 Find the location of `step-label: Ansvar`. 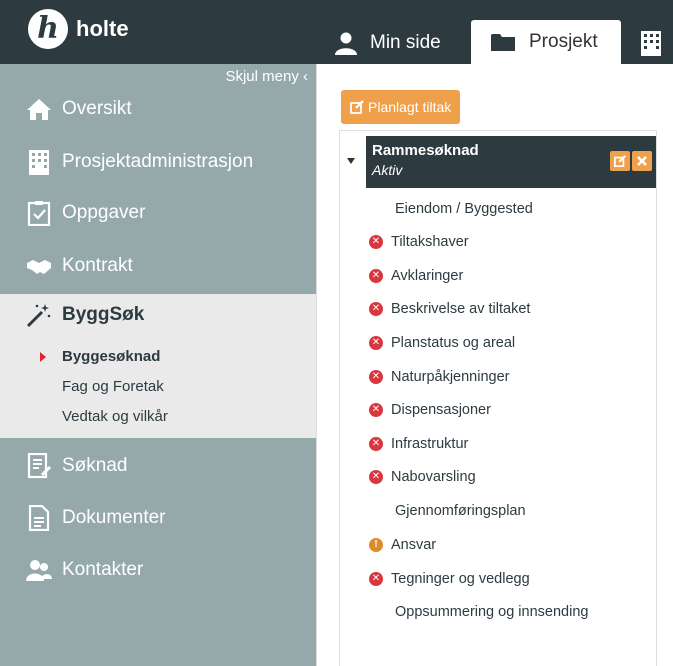

step-label: Ansvar is located at coordinates (414, 545).